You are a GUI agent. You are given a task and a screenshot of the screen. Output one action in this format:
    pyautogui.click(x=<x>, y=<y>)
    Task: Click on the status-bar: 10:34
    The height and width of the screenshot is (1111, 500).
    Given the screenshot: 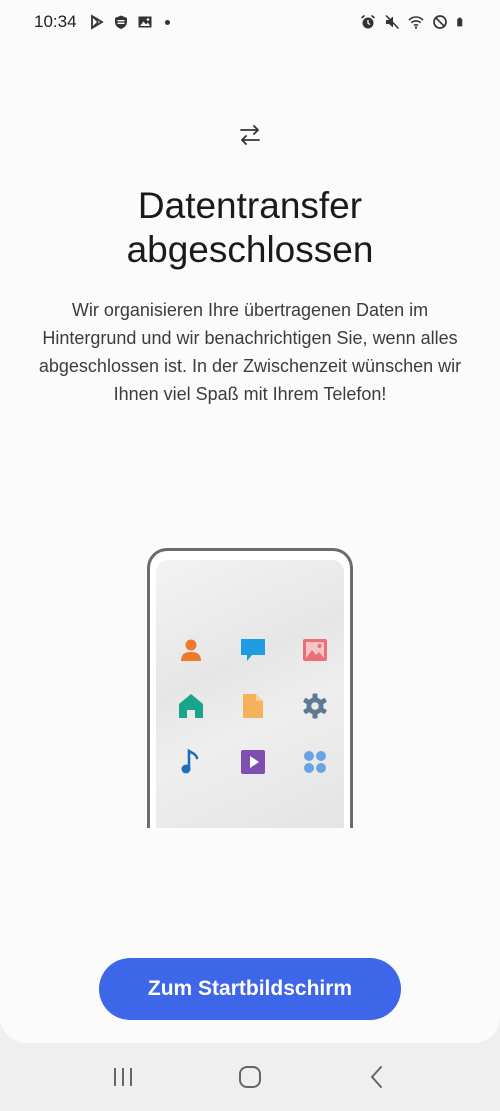 What is the action you would take?
    pyautogui.click(x=250, y=22)
    